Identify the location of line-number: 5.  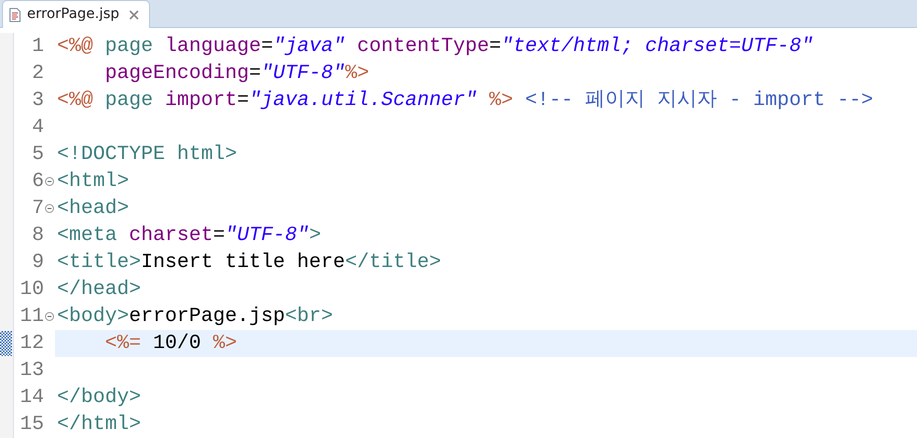
(37, 155).